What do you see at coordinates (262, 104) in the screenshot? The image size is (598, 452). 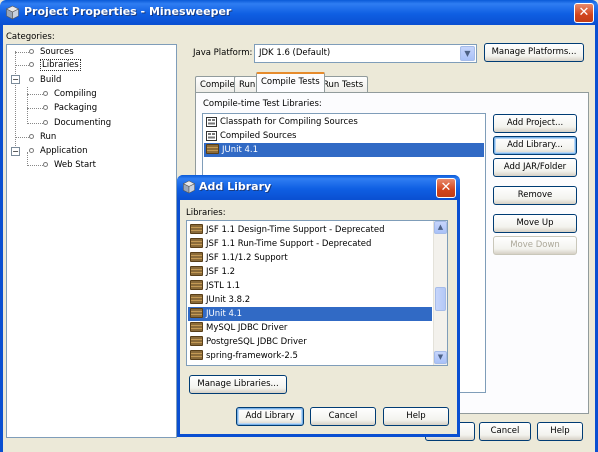 I see `test-libraries-label: Compile-time Test Libraries:` at bounding box center [262, 104].